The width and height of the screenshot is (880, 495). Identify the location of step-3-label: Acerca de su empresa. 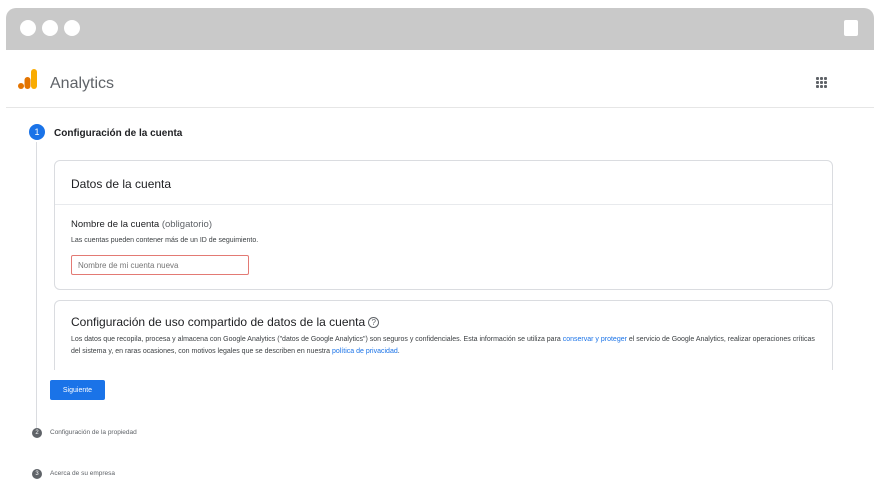
(82, 473).